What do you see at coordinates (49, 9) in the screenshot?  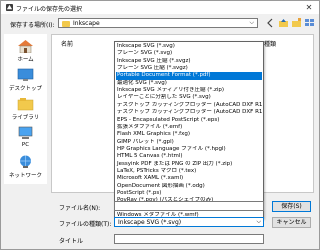 I see `window-title: ファイルの保存先の選択` at bounding box center [49, 9].